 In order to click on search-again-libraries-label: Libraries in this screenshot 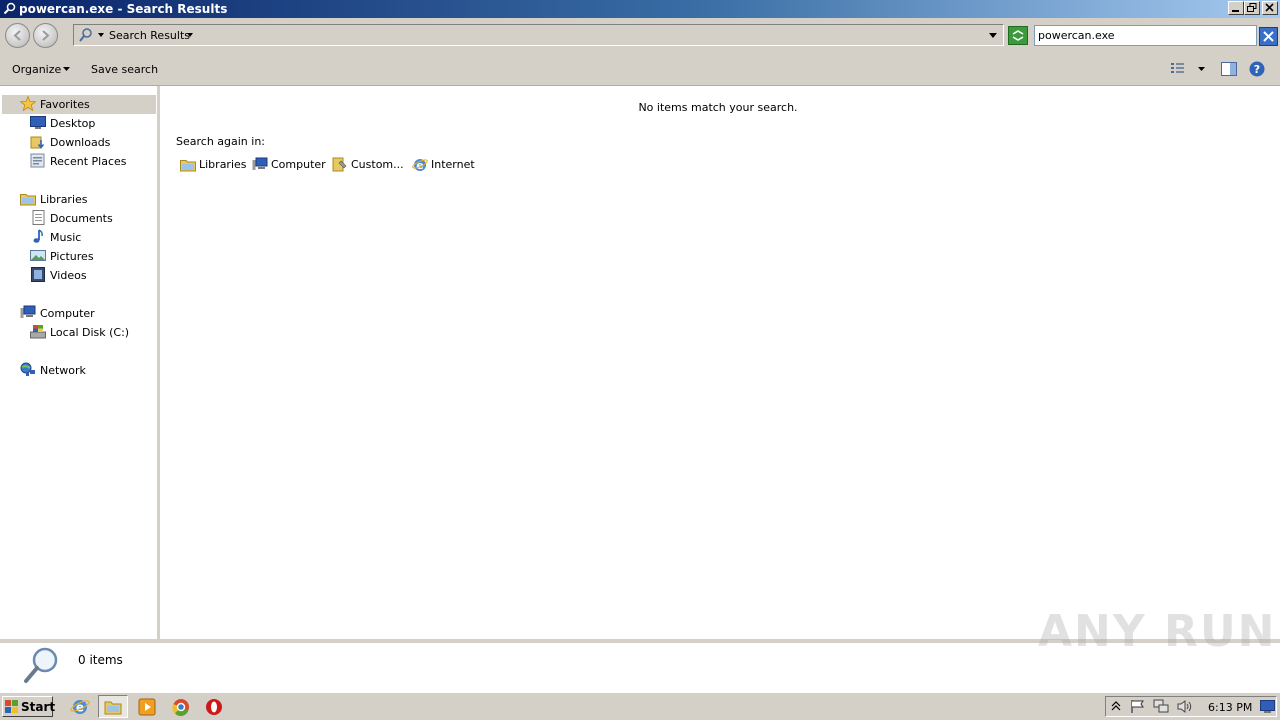, I will do `click(223, 164)`.